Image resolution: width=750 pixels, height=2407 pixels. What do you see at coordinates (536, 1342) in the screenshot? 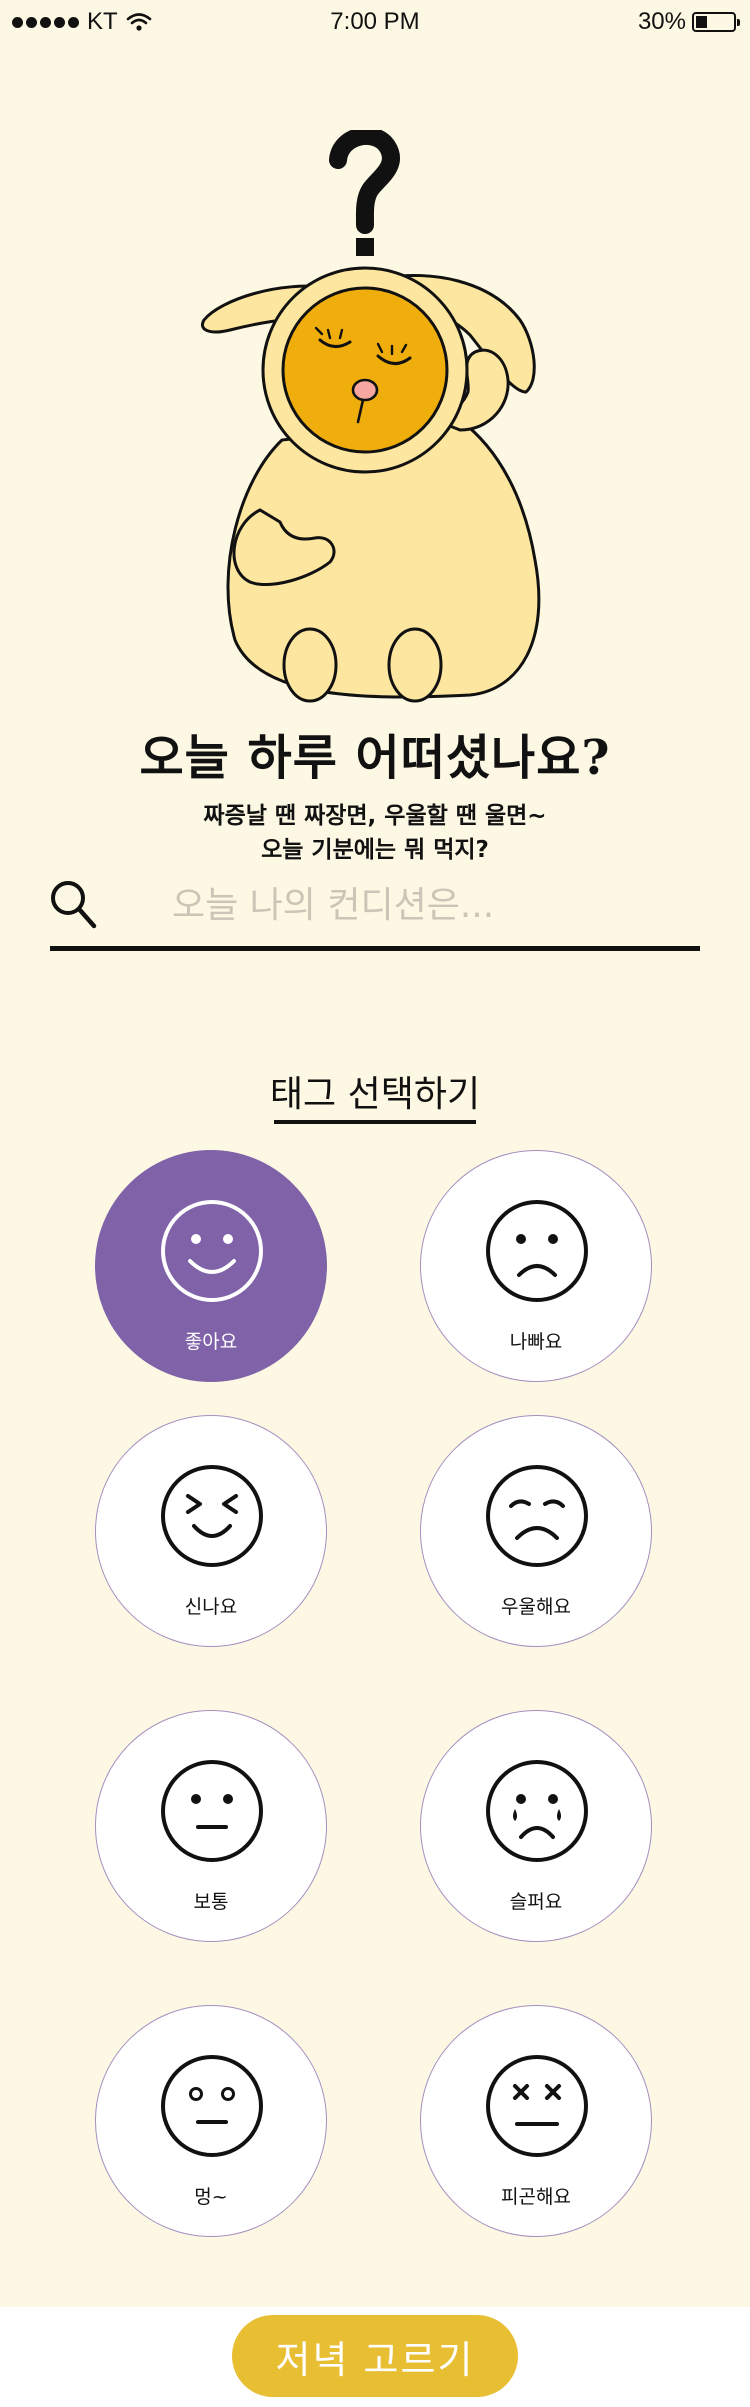
I see `tag-label: 나빠요` at bounding box center [536, 1342].